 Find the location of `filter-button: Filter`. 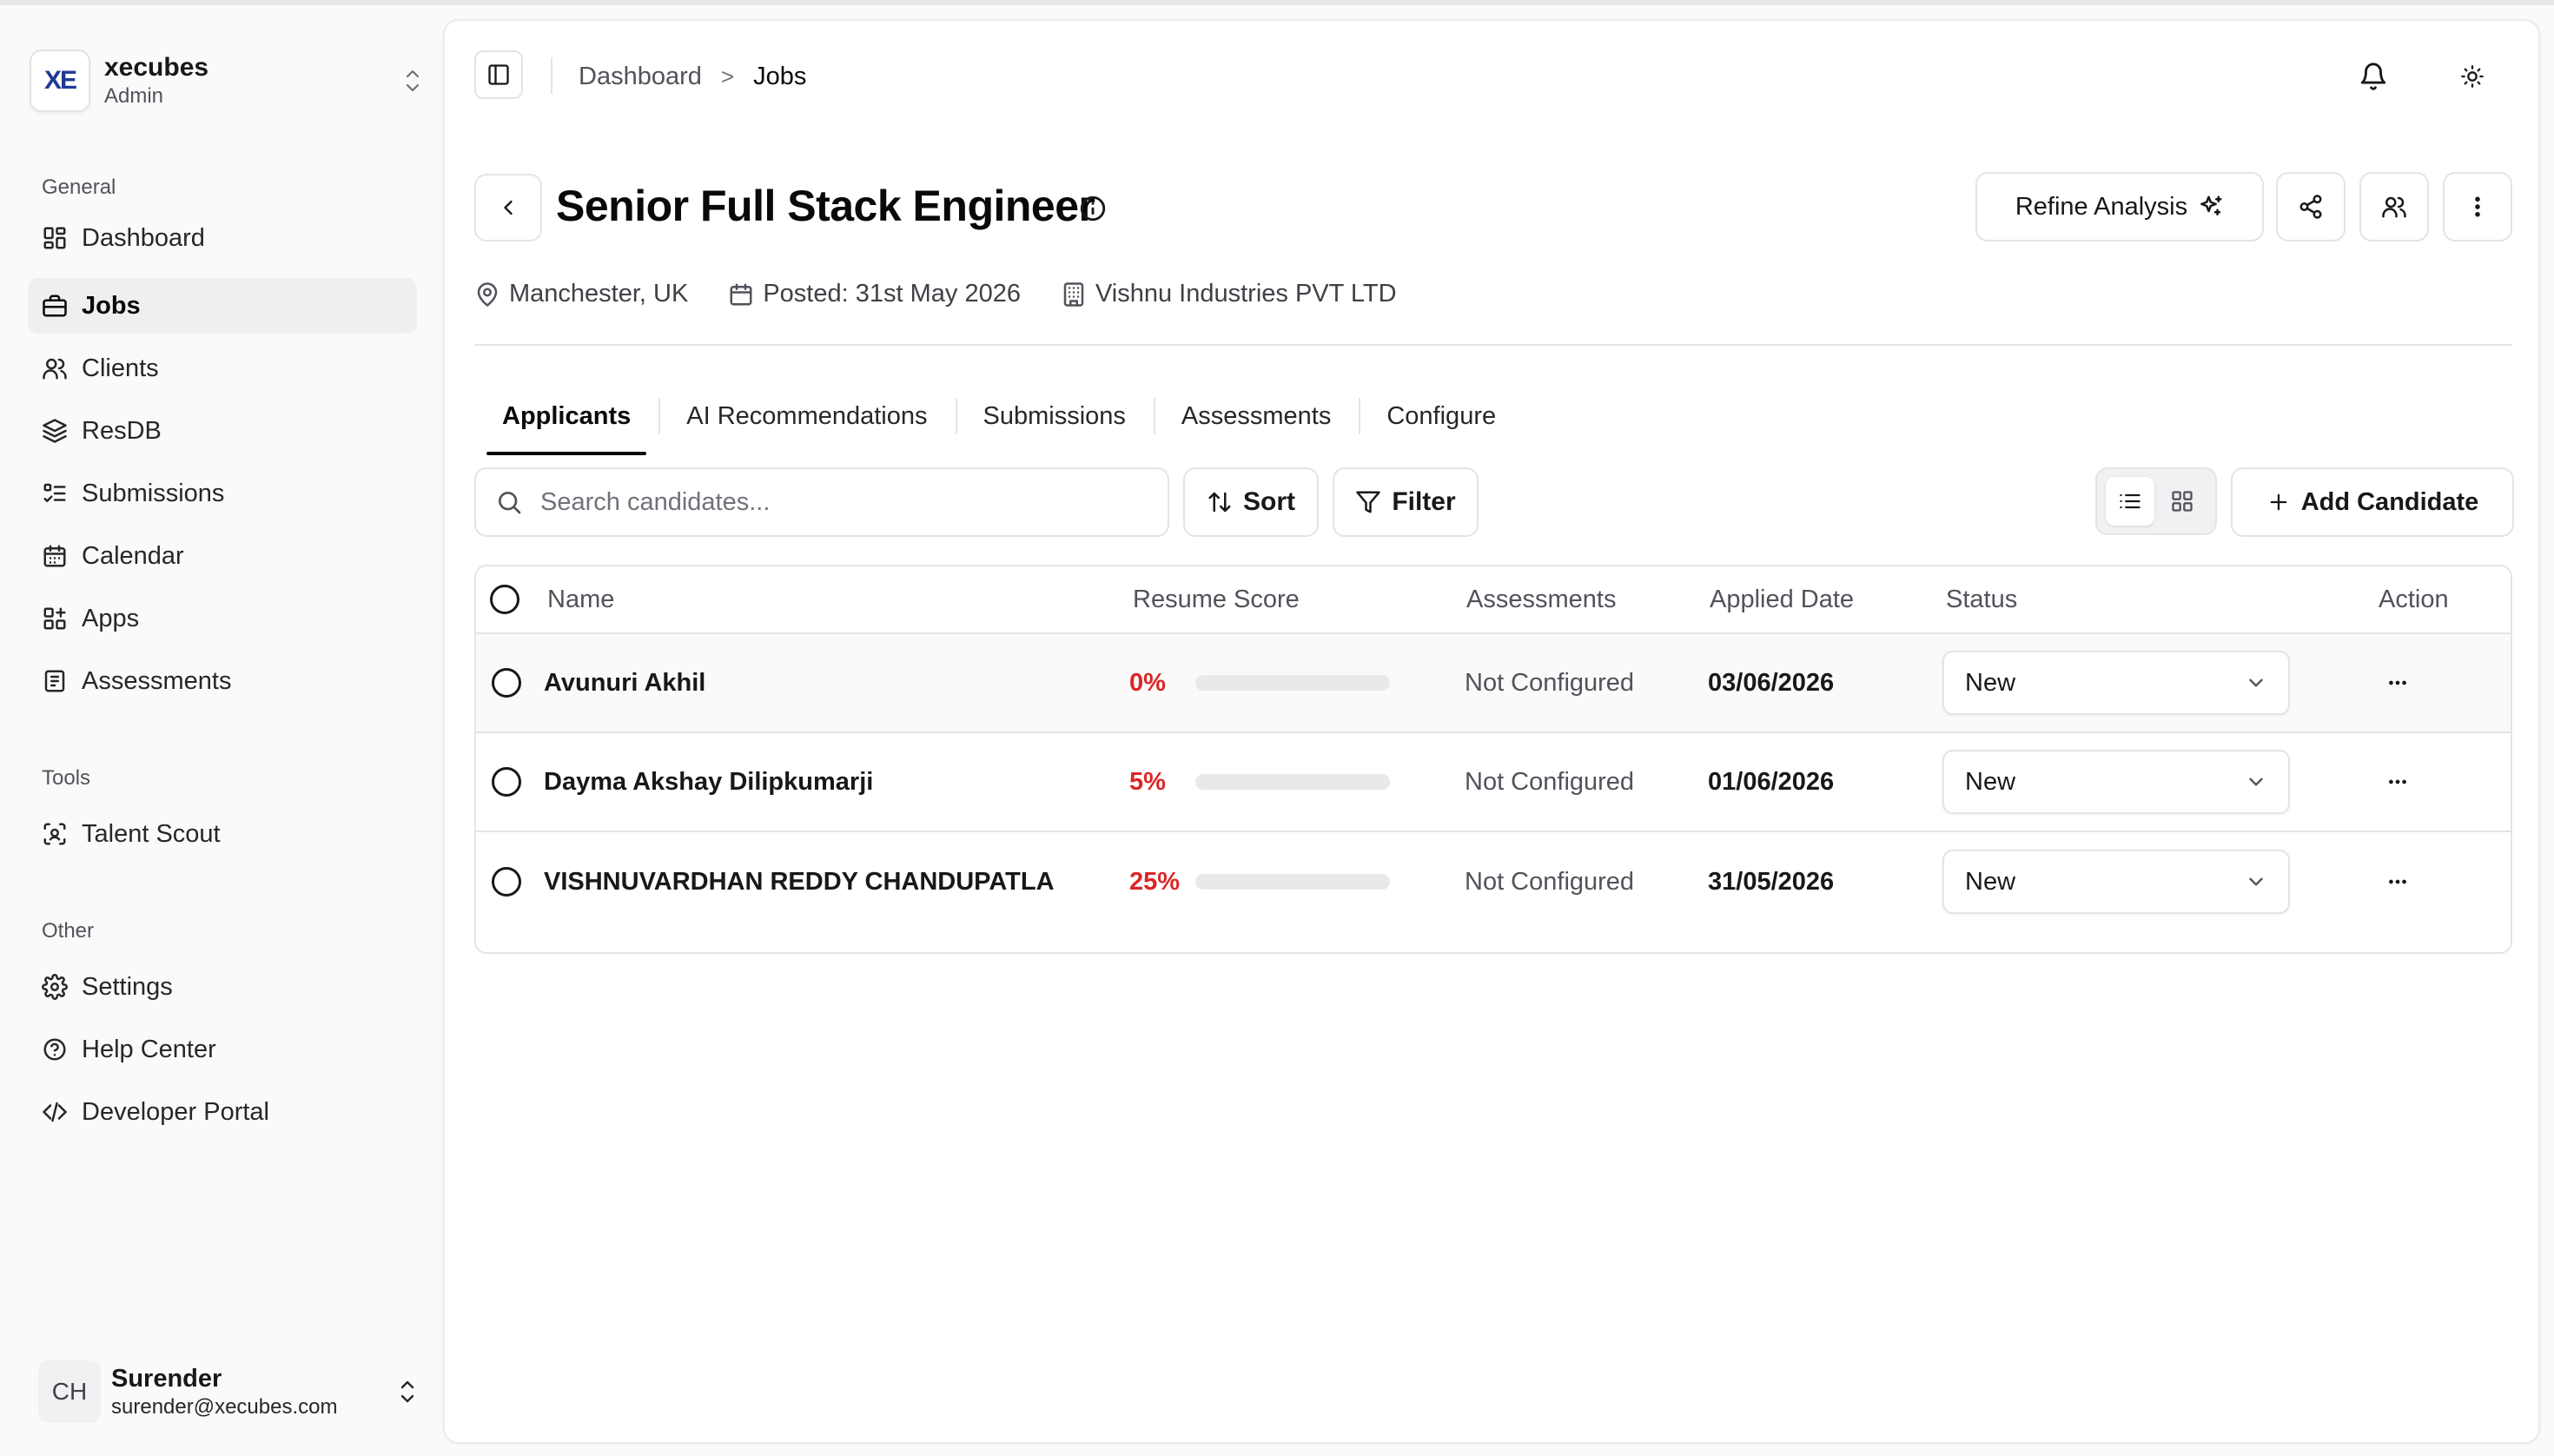

filter-button: Filter is located at coordinates (1406, 502).